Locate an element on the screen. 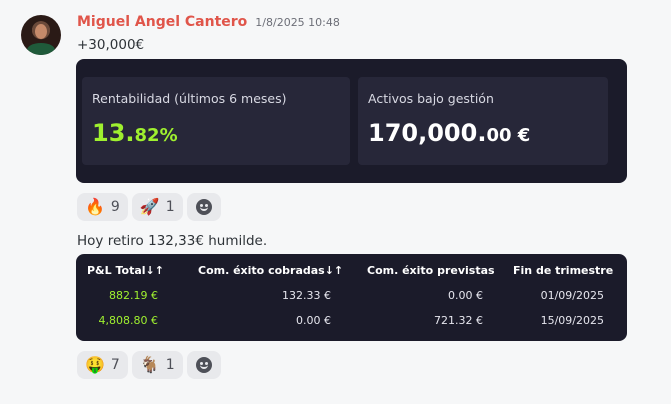 The width and height of the screenshot is (671, 404). rocket-icon: 🚀 is located at coordinates (149, 206).